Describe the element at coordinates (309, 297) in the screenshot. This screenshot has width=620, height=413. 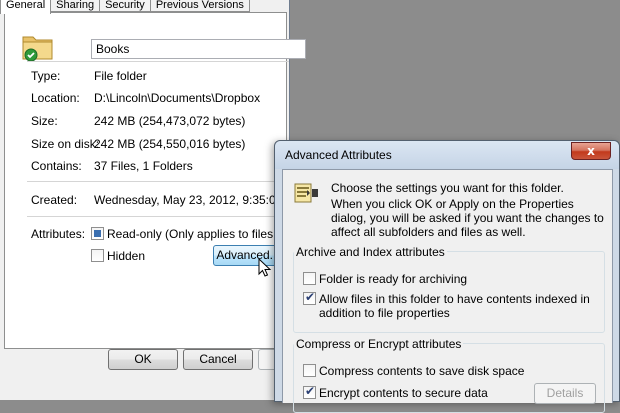
I see `indexing-checkbox` at that location.